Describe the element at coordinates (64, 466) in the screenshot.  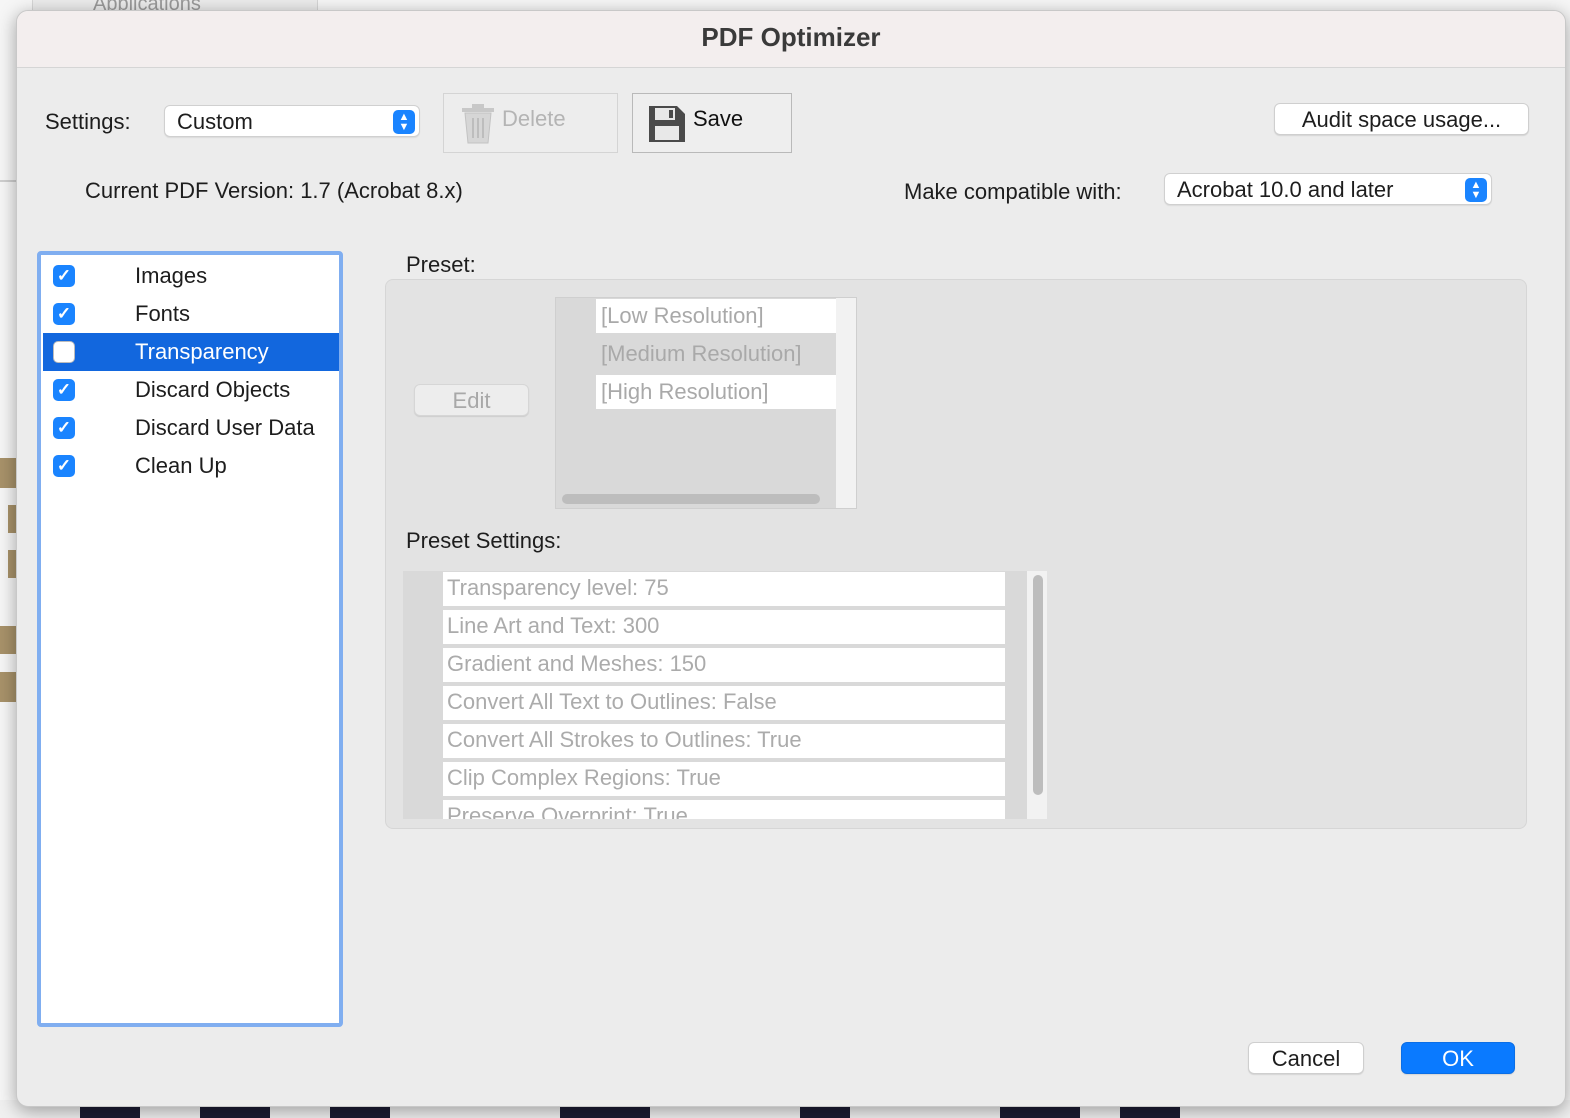
I see `checkbox-clean-up: ✓` at that location.